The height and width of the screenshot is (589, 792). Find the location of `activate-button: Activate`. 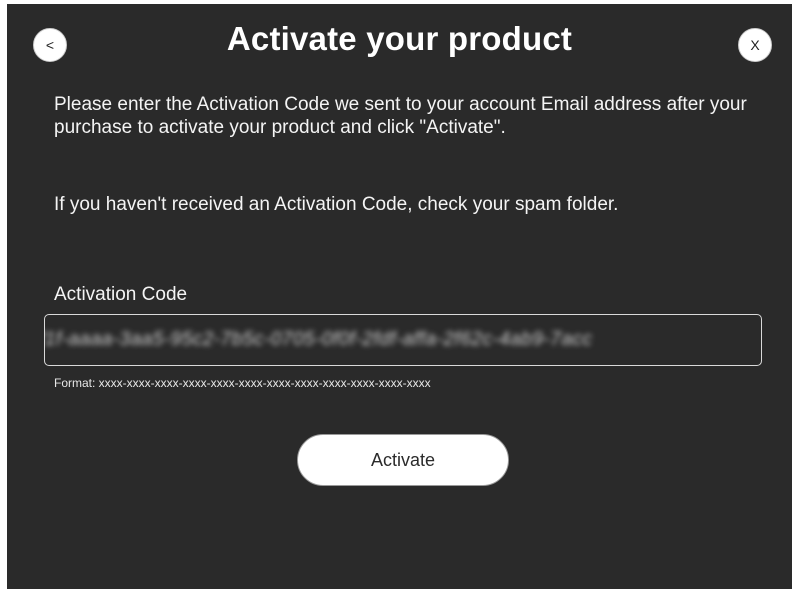

activate-button: Activate is located at coordinates (403, 460).